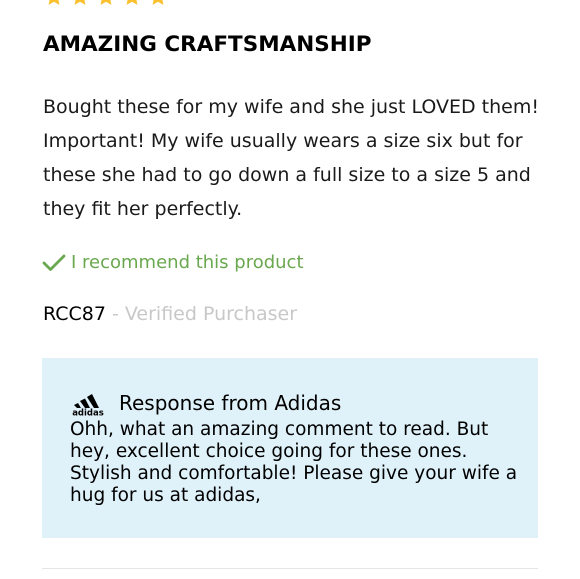  I want to click on review-title: AMAZING CRAFTSMANSHIP, so click(207, 44).